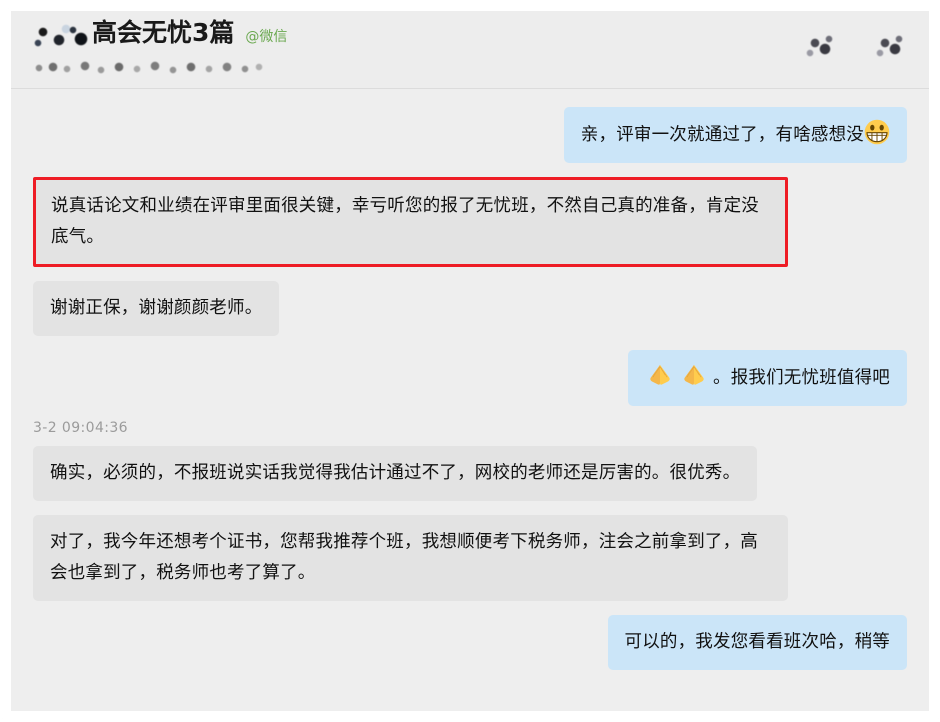 Image resolution: width=940 pixels, height=722 pixels. Describe the element at coordinates (163, 32) in the screenshot. I see `page-title: 高会无忧3篇` at that location.